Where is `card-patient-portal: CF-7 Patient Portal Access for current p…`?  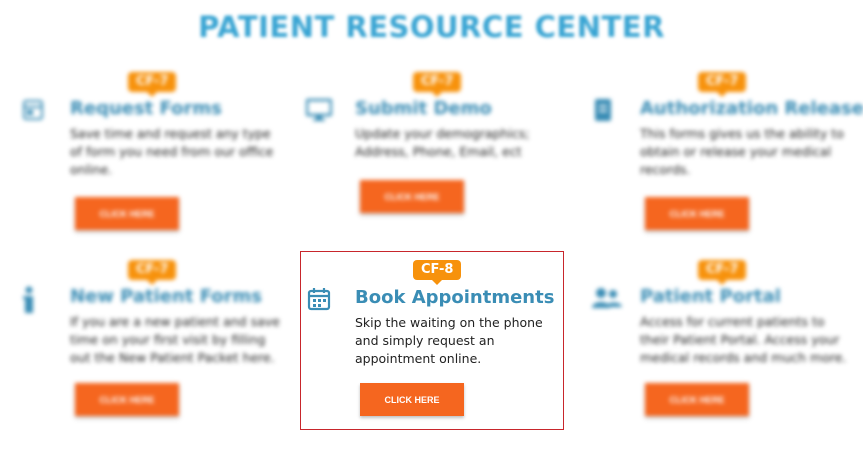 card-patient-portal: CF-7 Patient Portal Access for current p… is located at coordinates (724, 350).